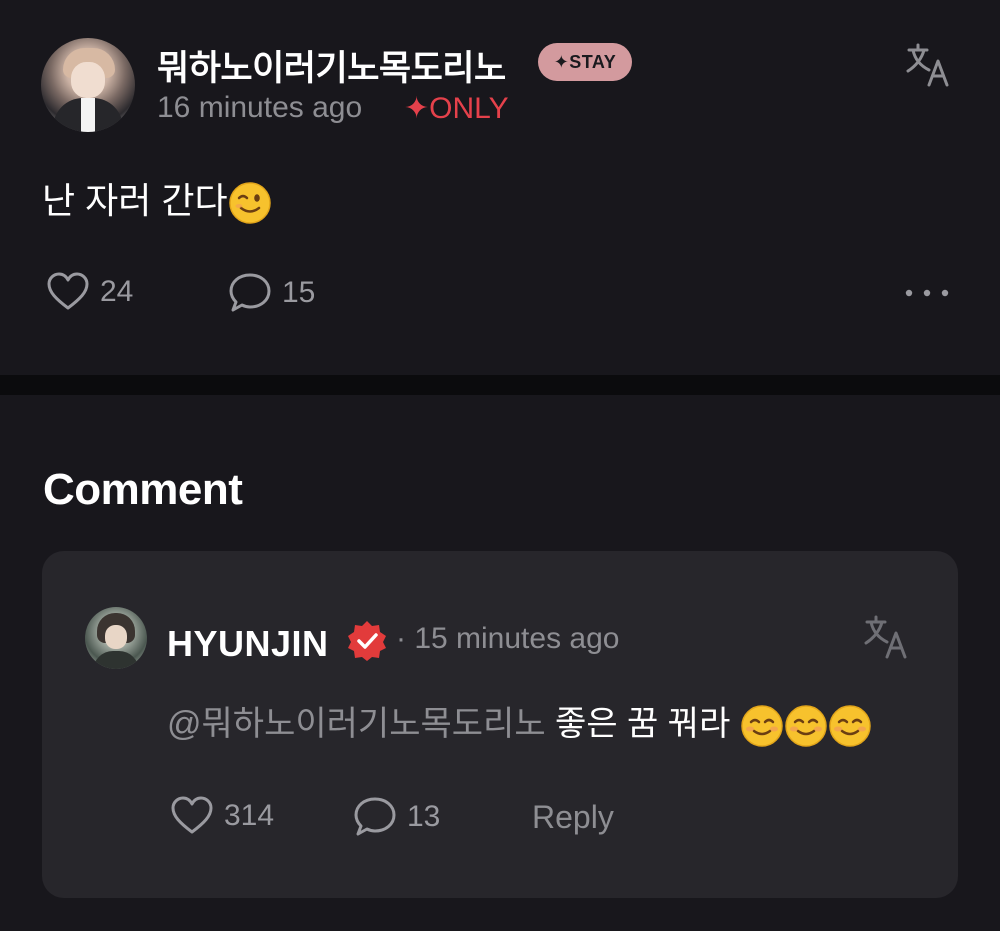  I want to click on post-author-name: 뭐하노이러기노목도리노, so click(331, 65).